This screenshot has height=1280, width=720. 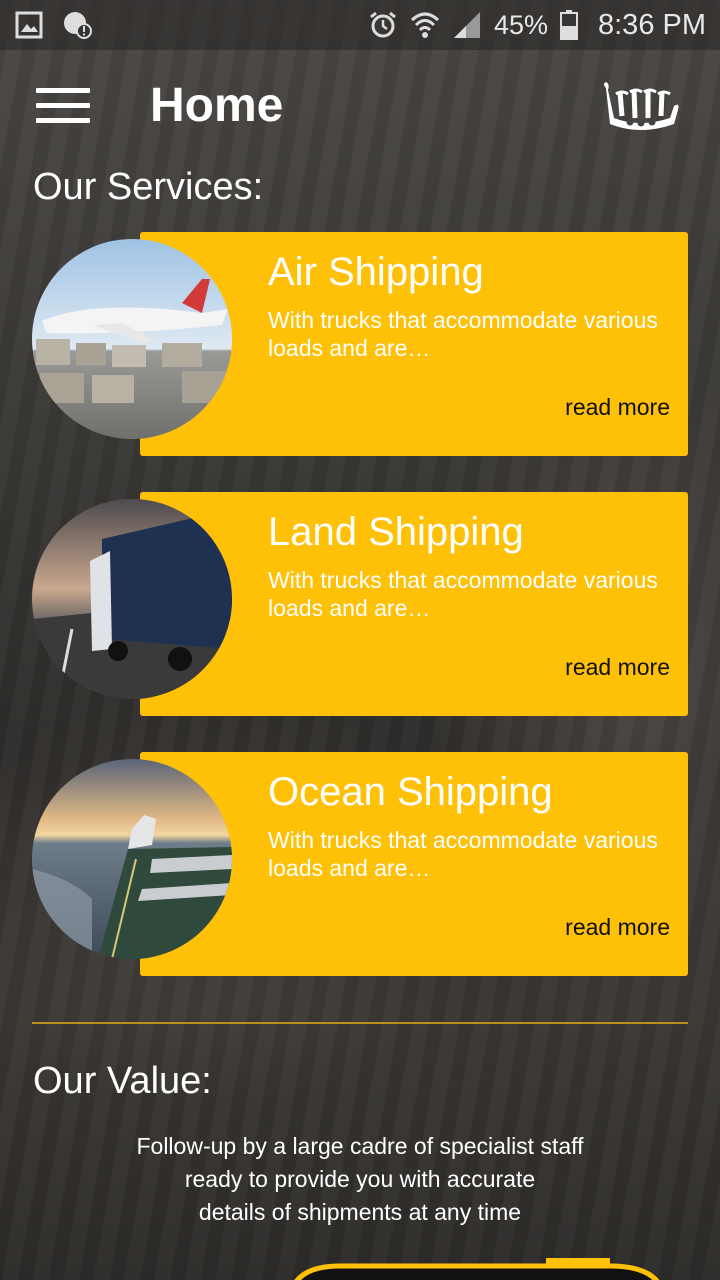 What do you see at coordinates (122, 1081) in the screenshot?
I see `value-heading: Our Value:` at bounding box center [122, 1081].